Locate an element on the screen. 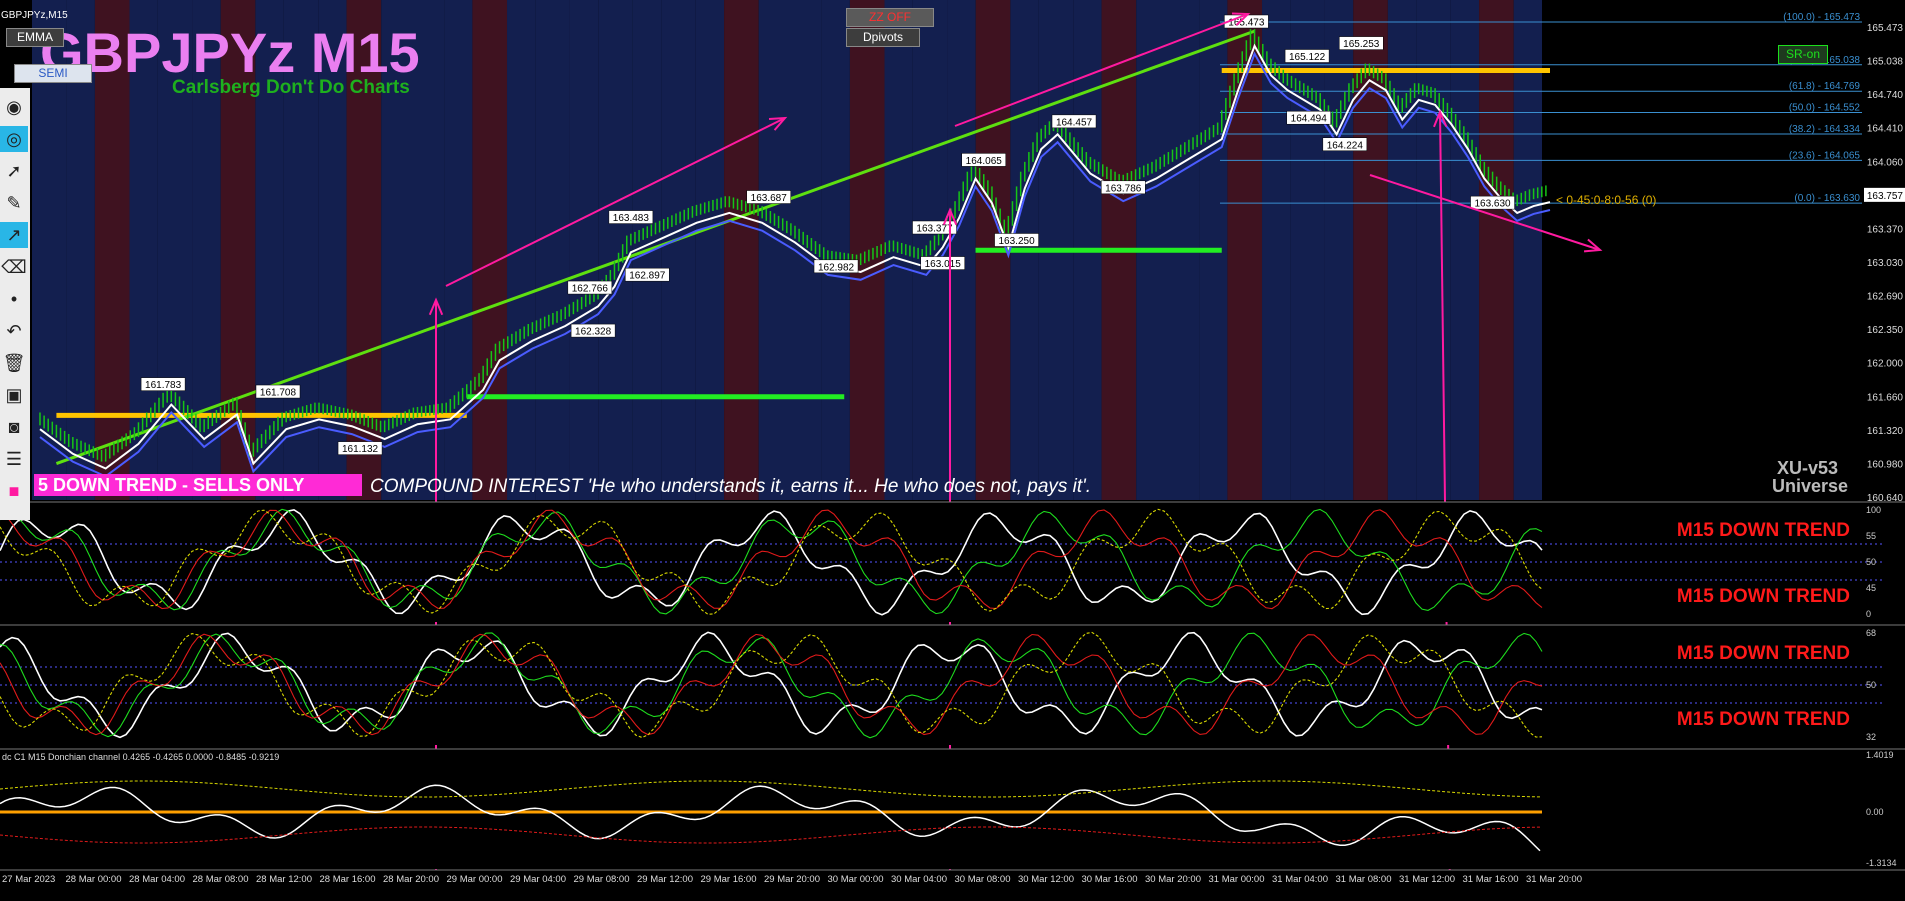 The width and height of the screenshot is (1905, 901). swing-price-label: 163.377 is located at coordinates (934, 229).